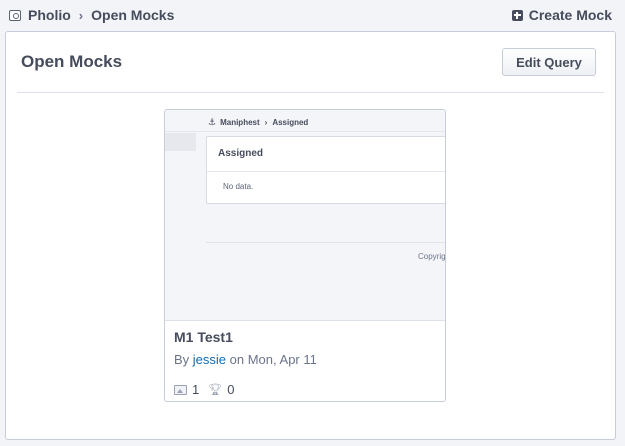 The image size is (625, 446). I want to click on mock-byline: By jessie on Mon, Apr 11, so click(245, 359).